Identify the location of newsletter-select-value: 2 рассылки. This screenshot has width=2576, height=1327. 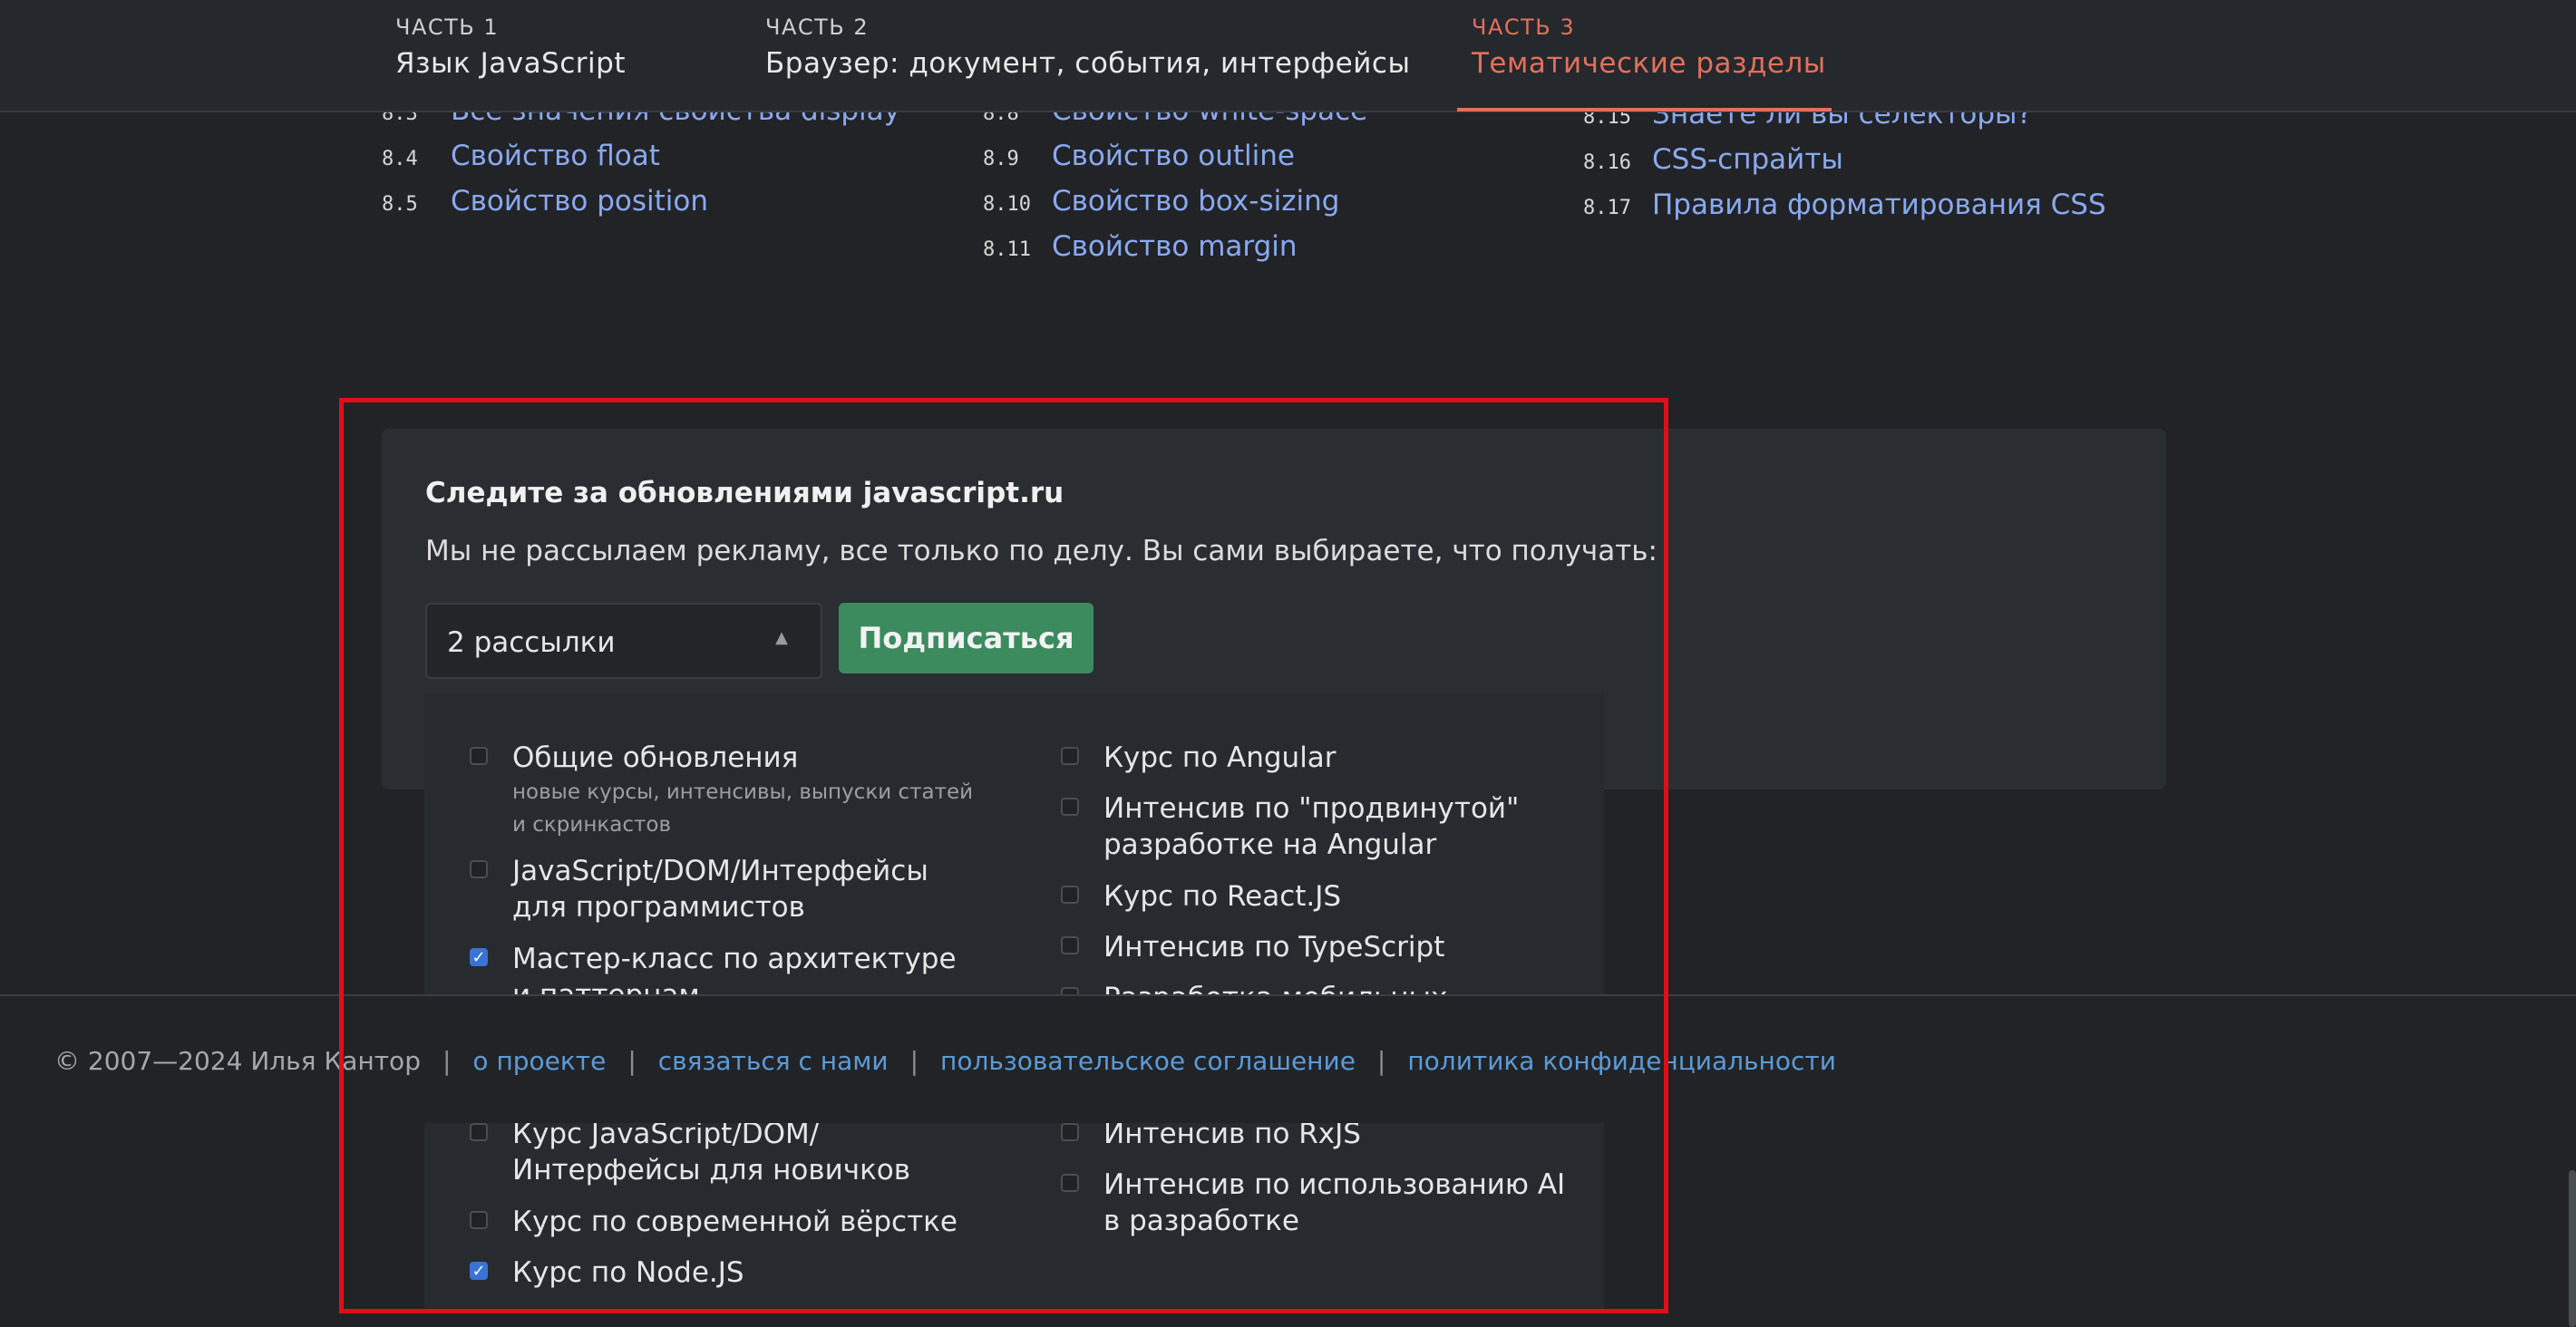
(531, 642).